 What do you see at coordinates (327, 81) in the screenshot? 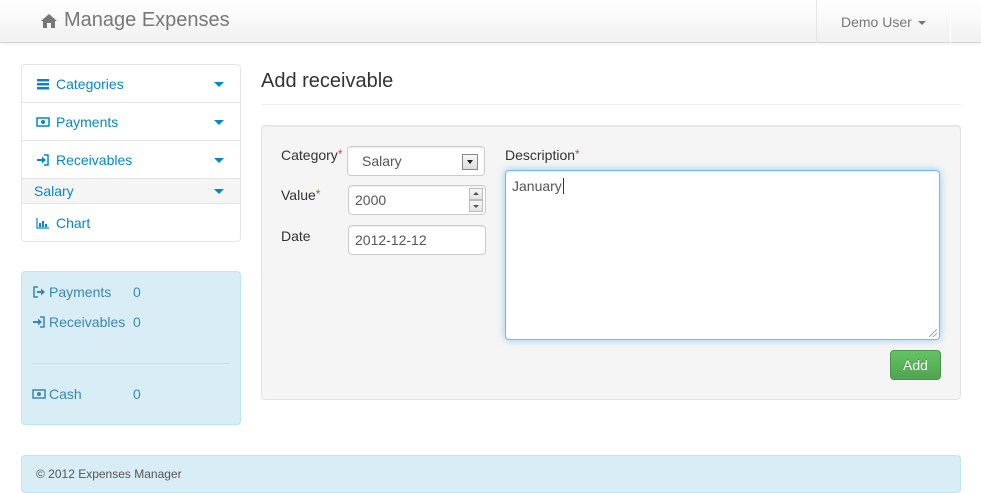
I see `page-title: Add receivable` at bounding box center [327, 81].